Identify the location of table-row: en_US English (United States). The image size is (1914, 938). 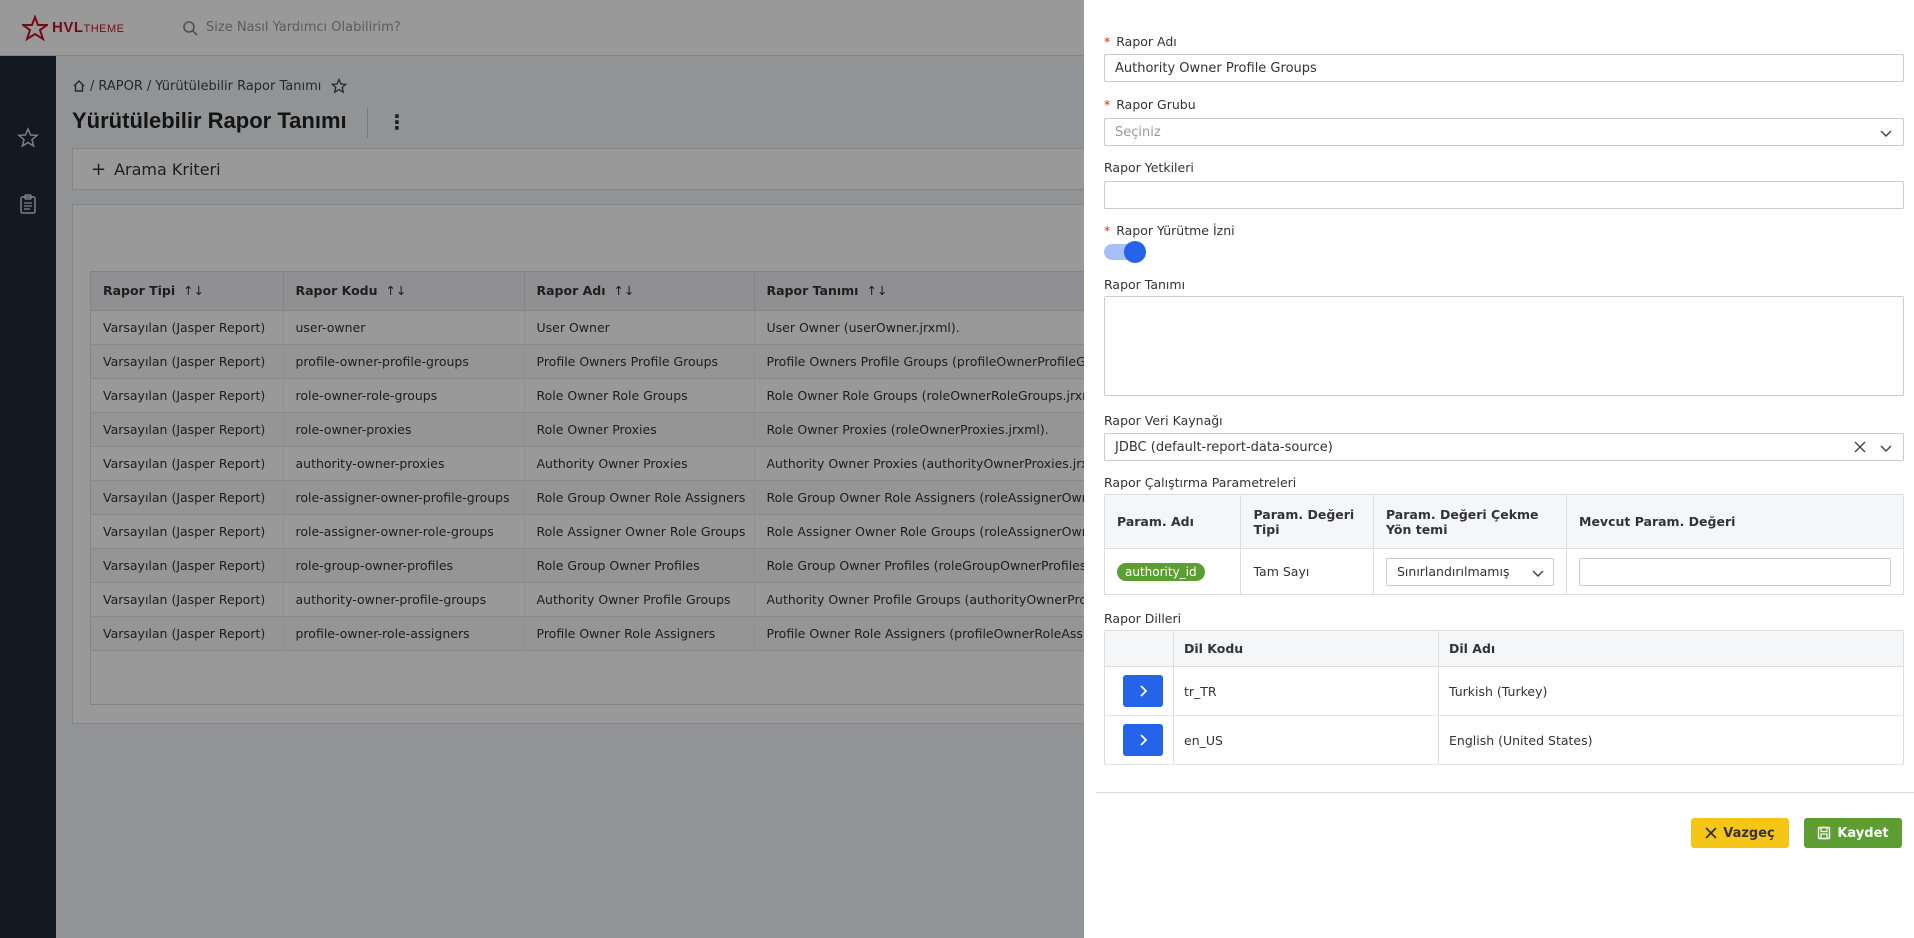
(1504, 740).